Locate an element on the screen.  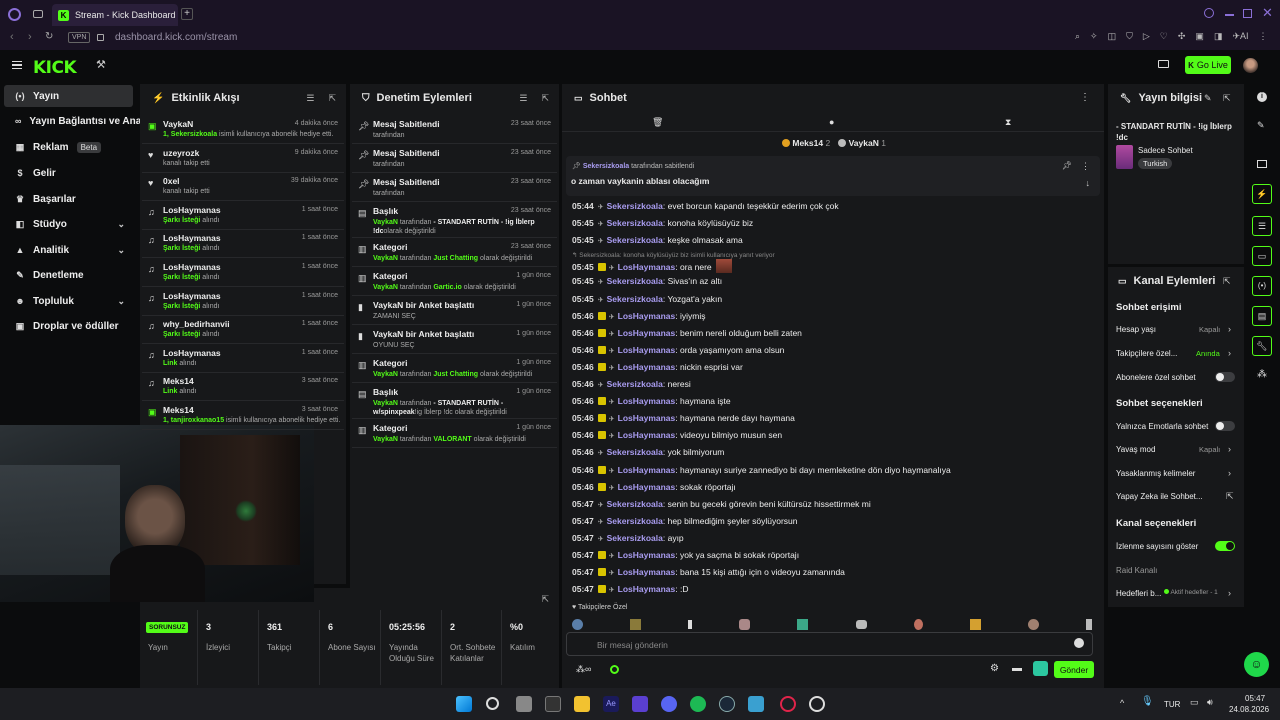
windows-start-icon is located at coordinates (464, 704).